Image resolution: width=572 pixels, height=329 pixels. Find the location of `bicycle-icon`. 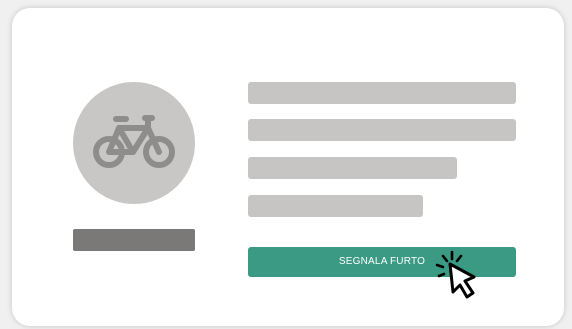

bicycle-icon is located at coordinates (134, 141).